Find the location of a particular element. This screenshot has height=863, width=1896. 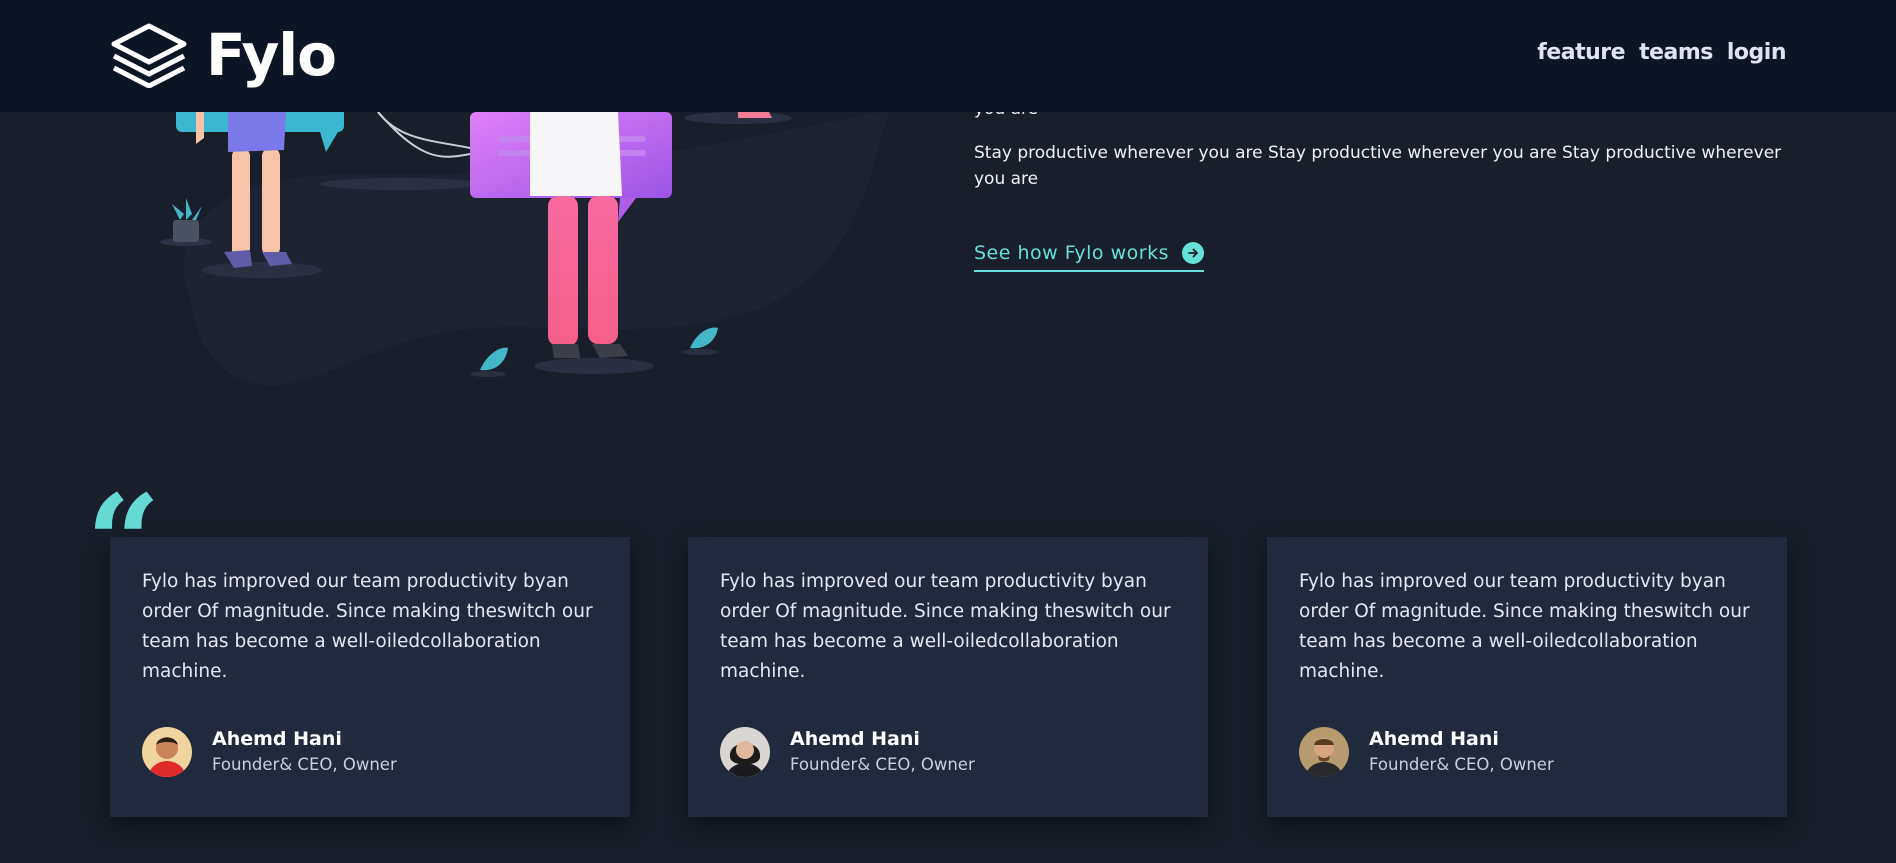

logo-text: Fylo is located at coordinates (271, 55).